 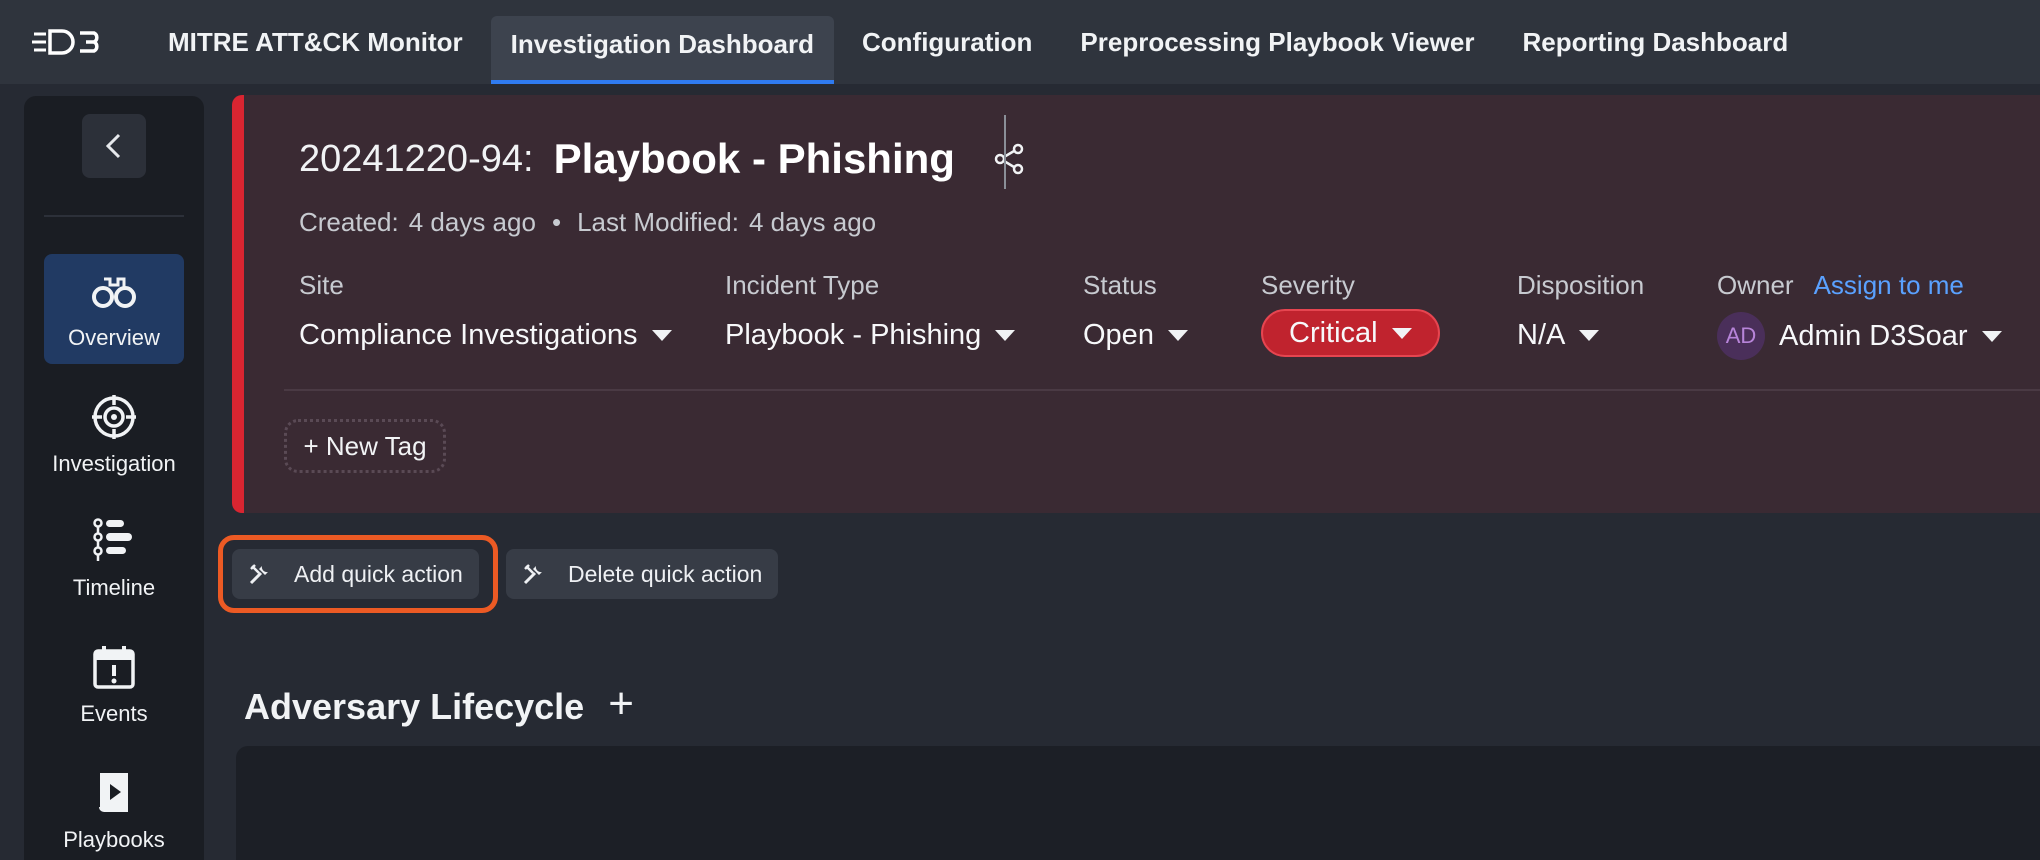 I want to click on incident-id: 20241220-94:, so click(x=416, y=158).